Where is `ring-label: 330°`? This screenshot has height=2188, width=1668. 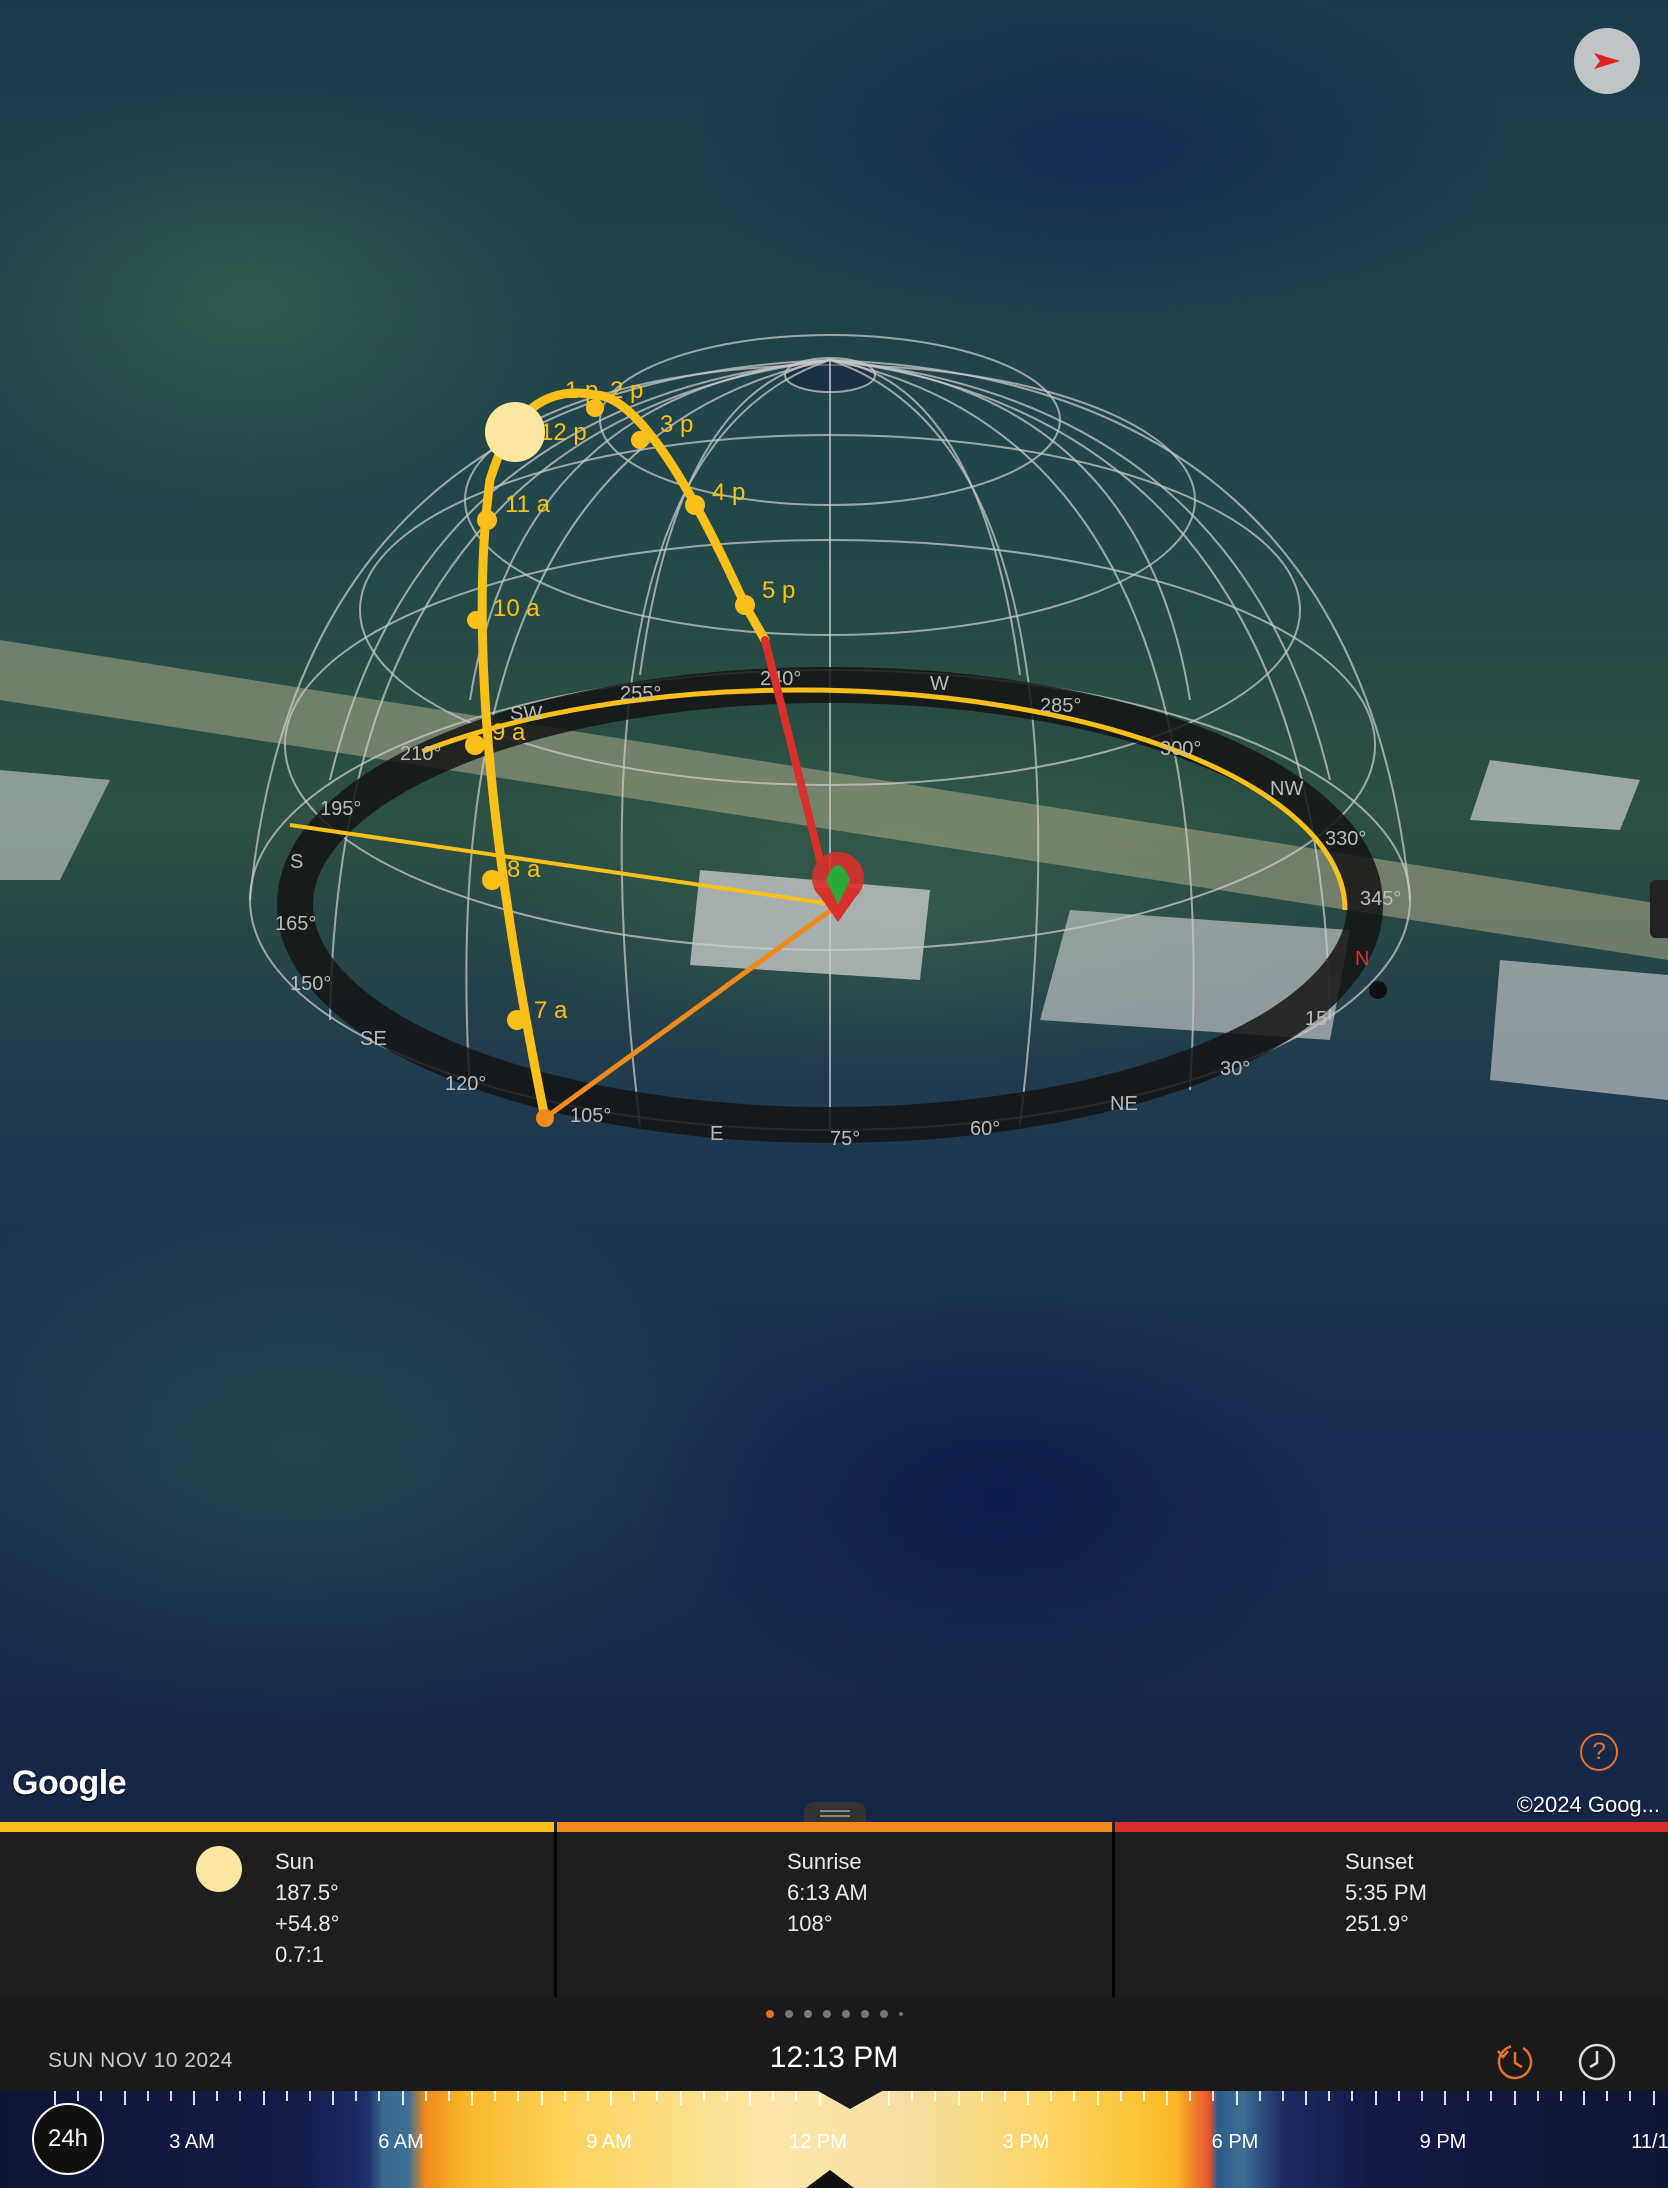
ring-label: 330° is located at coordinates (1345, 839).